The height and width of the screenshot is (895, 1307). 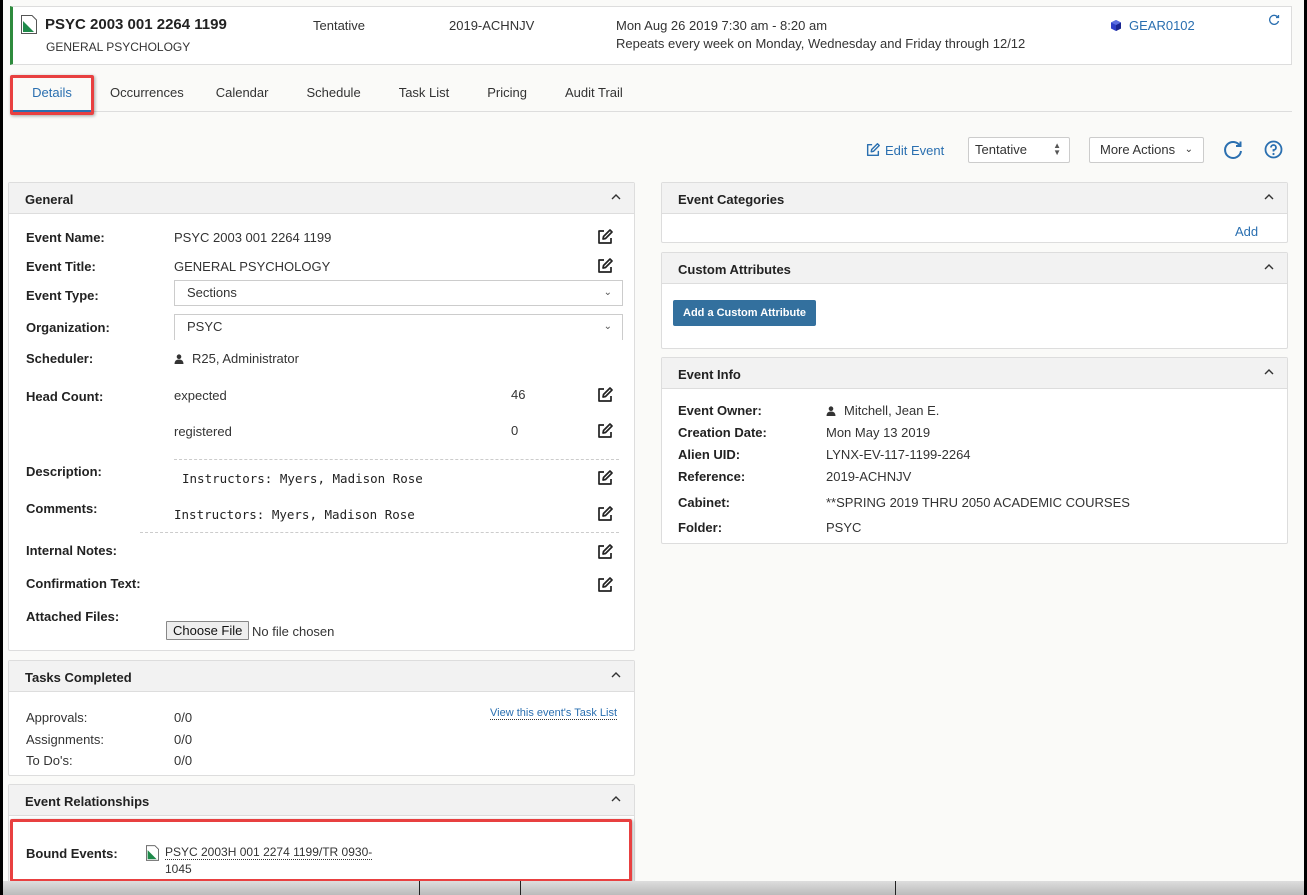 What do you see at coordinates (978, 502) in the screenshot?
I see `cabinet-value: **SPRING 2019 THRU 2050 ACADEMIC COURSES` at bounding box center [978, 502].